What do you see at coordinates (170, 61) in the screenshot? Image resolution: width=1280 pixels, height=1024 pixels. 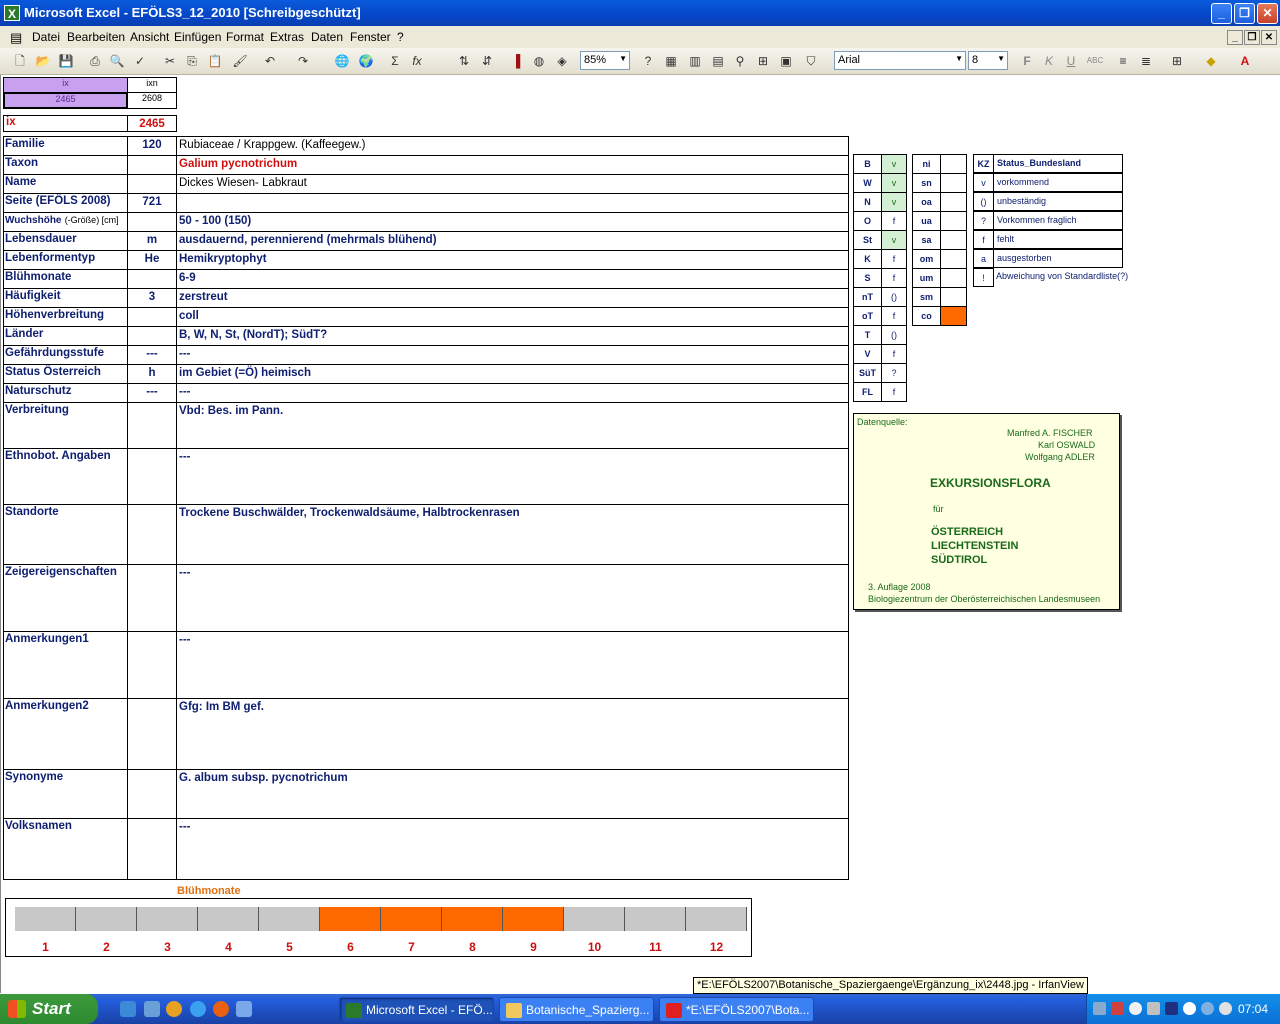 I see `cut-icon: ✂` at bounding box center [170, 61].